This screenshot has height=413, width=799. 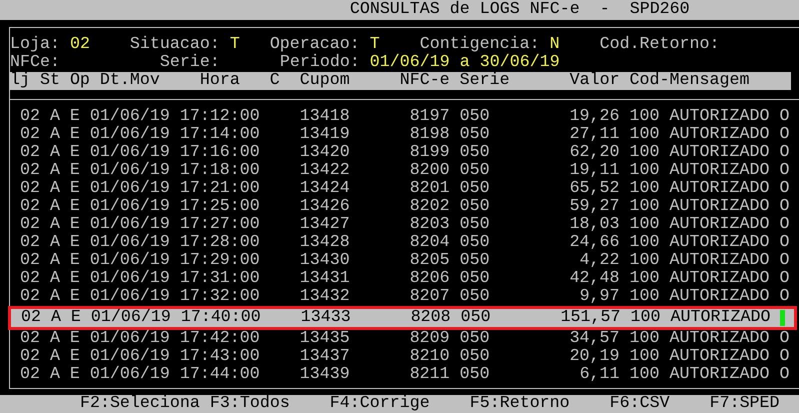 I want to click on table-row: 02 A E 01/06/19 17:12:00 13418 8197 050 19,26 100 AUTORIZADO O, so click(x=404, y=117).